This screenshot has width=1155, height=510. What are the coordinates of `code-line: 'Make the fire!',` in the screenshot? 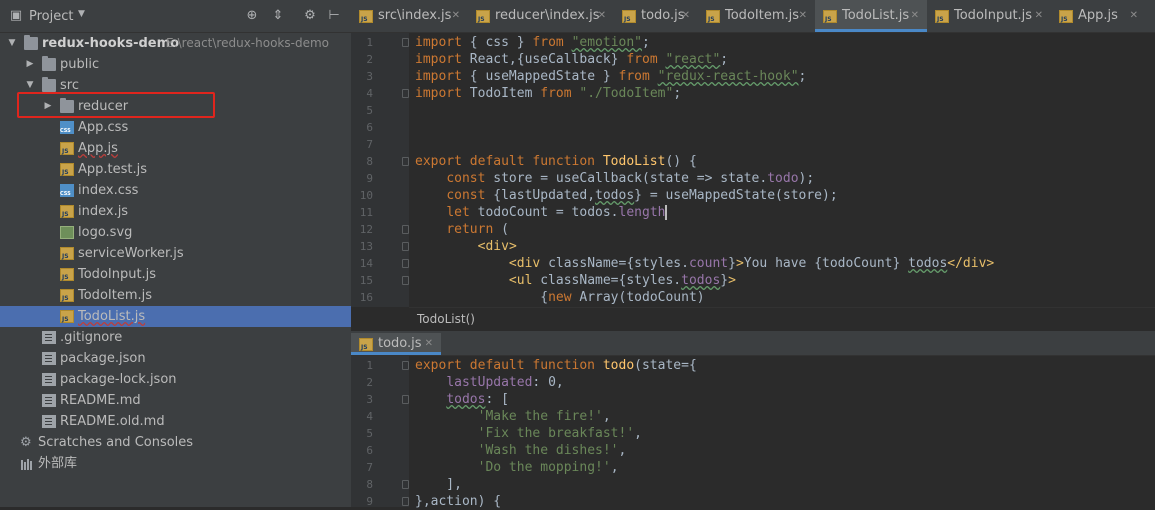 It's located at (513, 416).